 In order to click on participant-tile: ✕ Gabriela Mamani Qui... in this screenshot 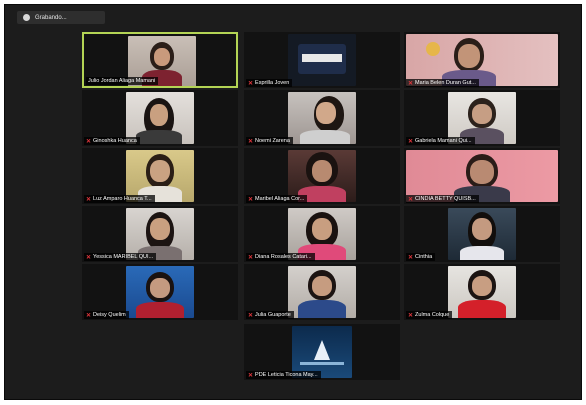, I will do `click(482, 118)`.